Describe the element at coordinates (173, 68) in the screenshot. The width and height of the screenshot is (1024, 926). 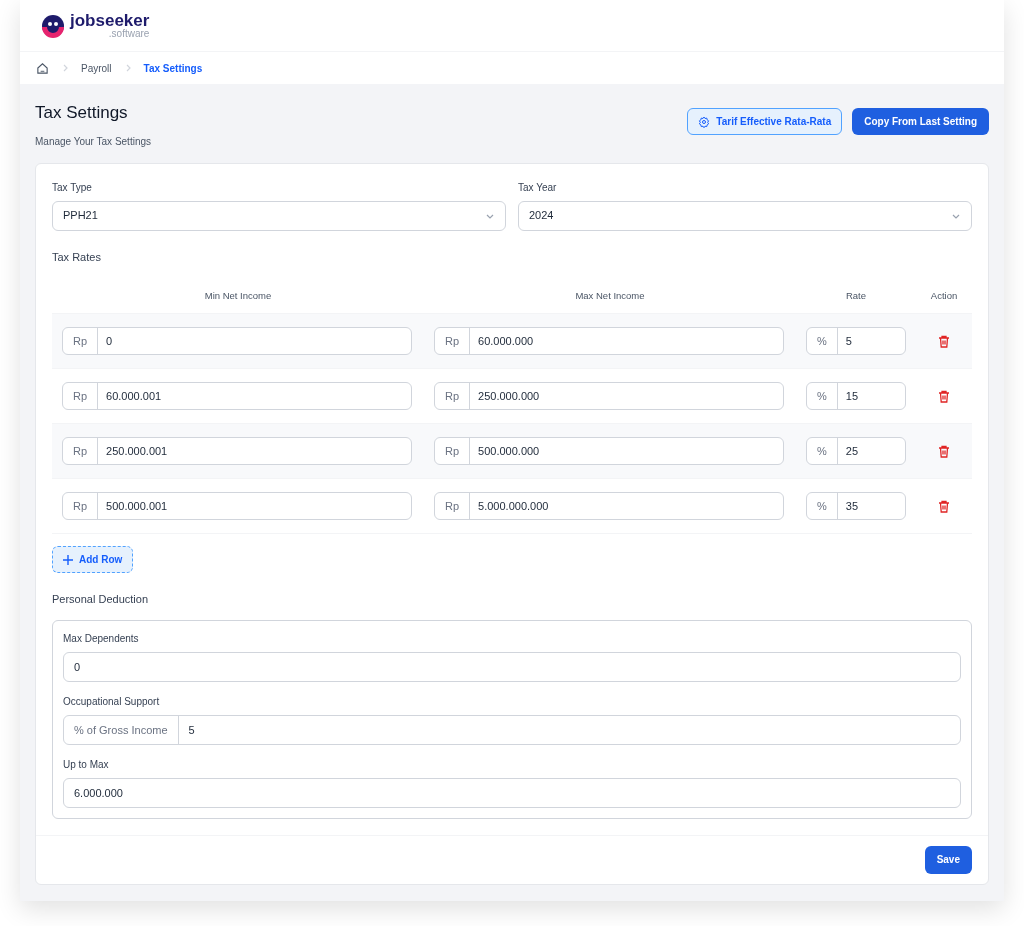
I see `breadcrumb-link: Tax Settings` at that location.